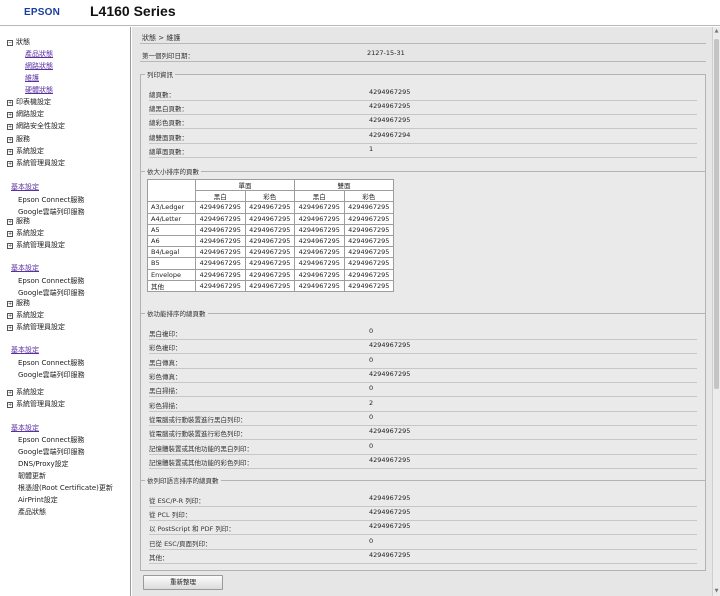 The width and height of the screenshot is (720, 596). I want to click on sidebar-item-network-status: 網路狀態, so click(39, 66).